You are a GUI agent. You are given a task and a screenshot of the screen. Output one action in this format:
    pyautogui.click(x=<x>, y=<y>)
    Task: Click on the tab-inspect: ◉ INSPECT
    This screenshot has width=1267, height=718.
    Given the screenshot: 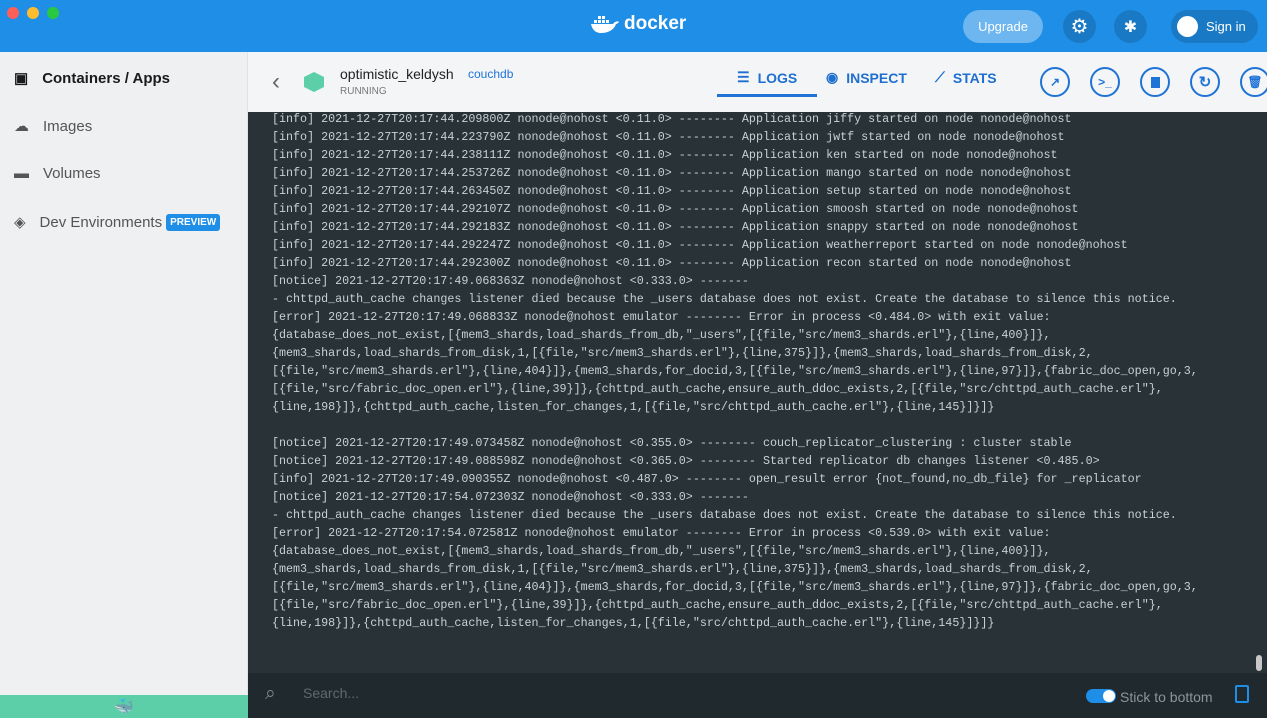 What is the action you would take?
    pyautogui.click(x=866, y=77)
    